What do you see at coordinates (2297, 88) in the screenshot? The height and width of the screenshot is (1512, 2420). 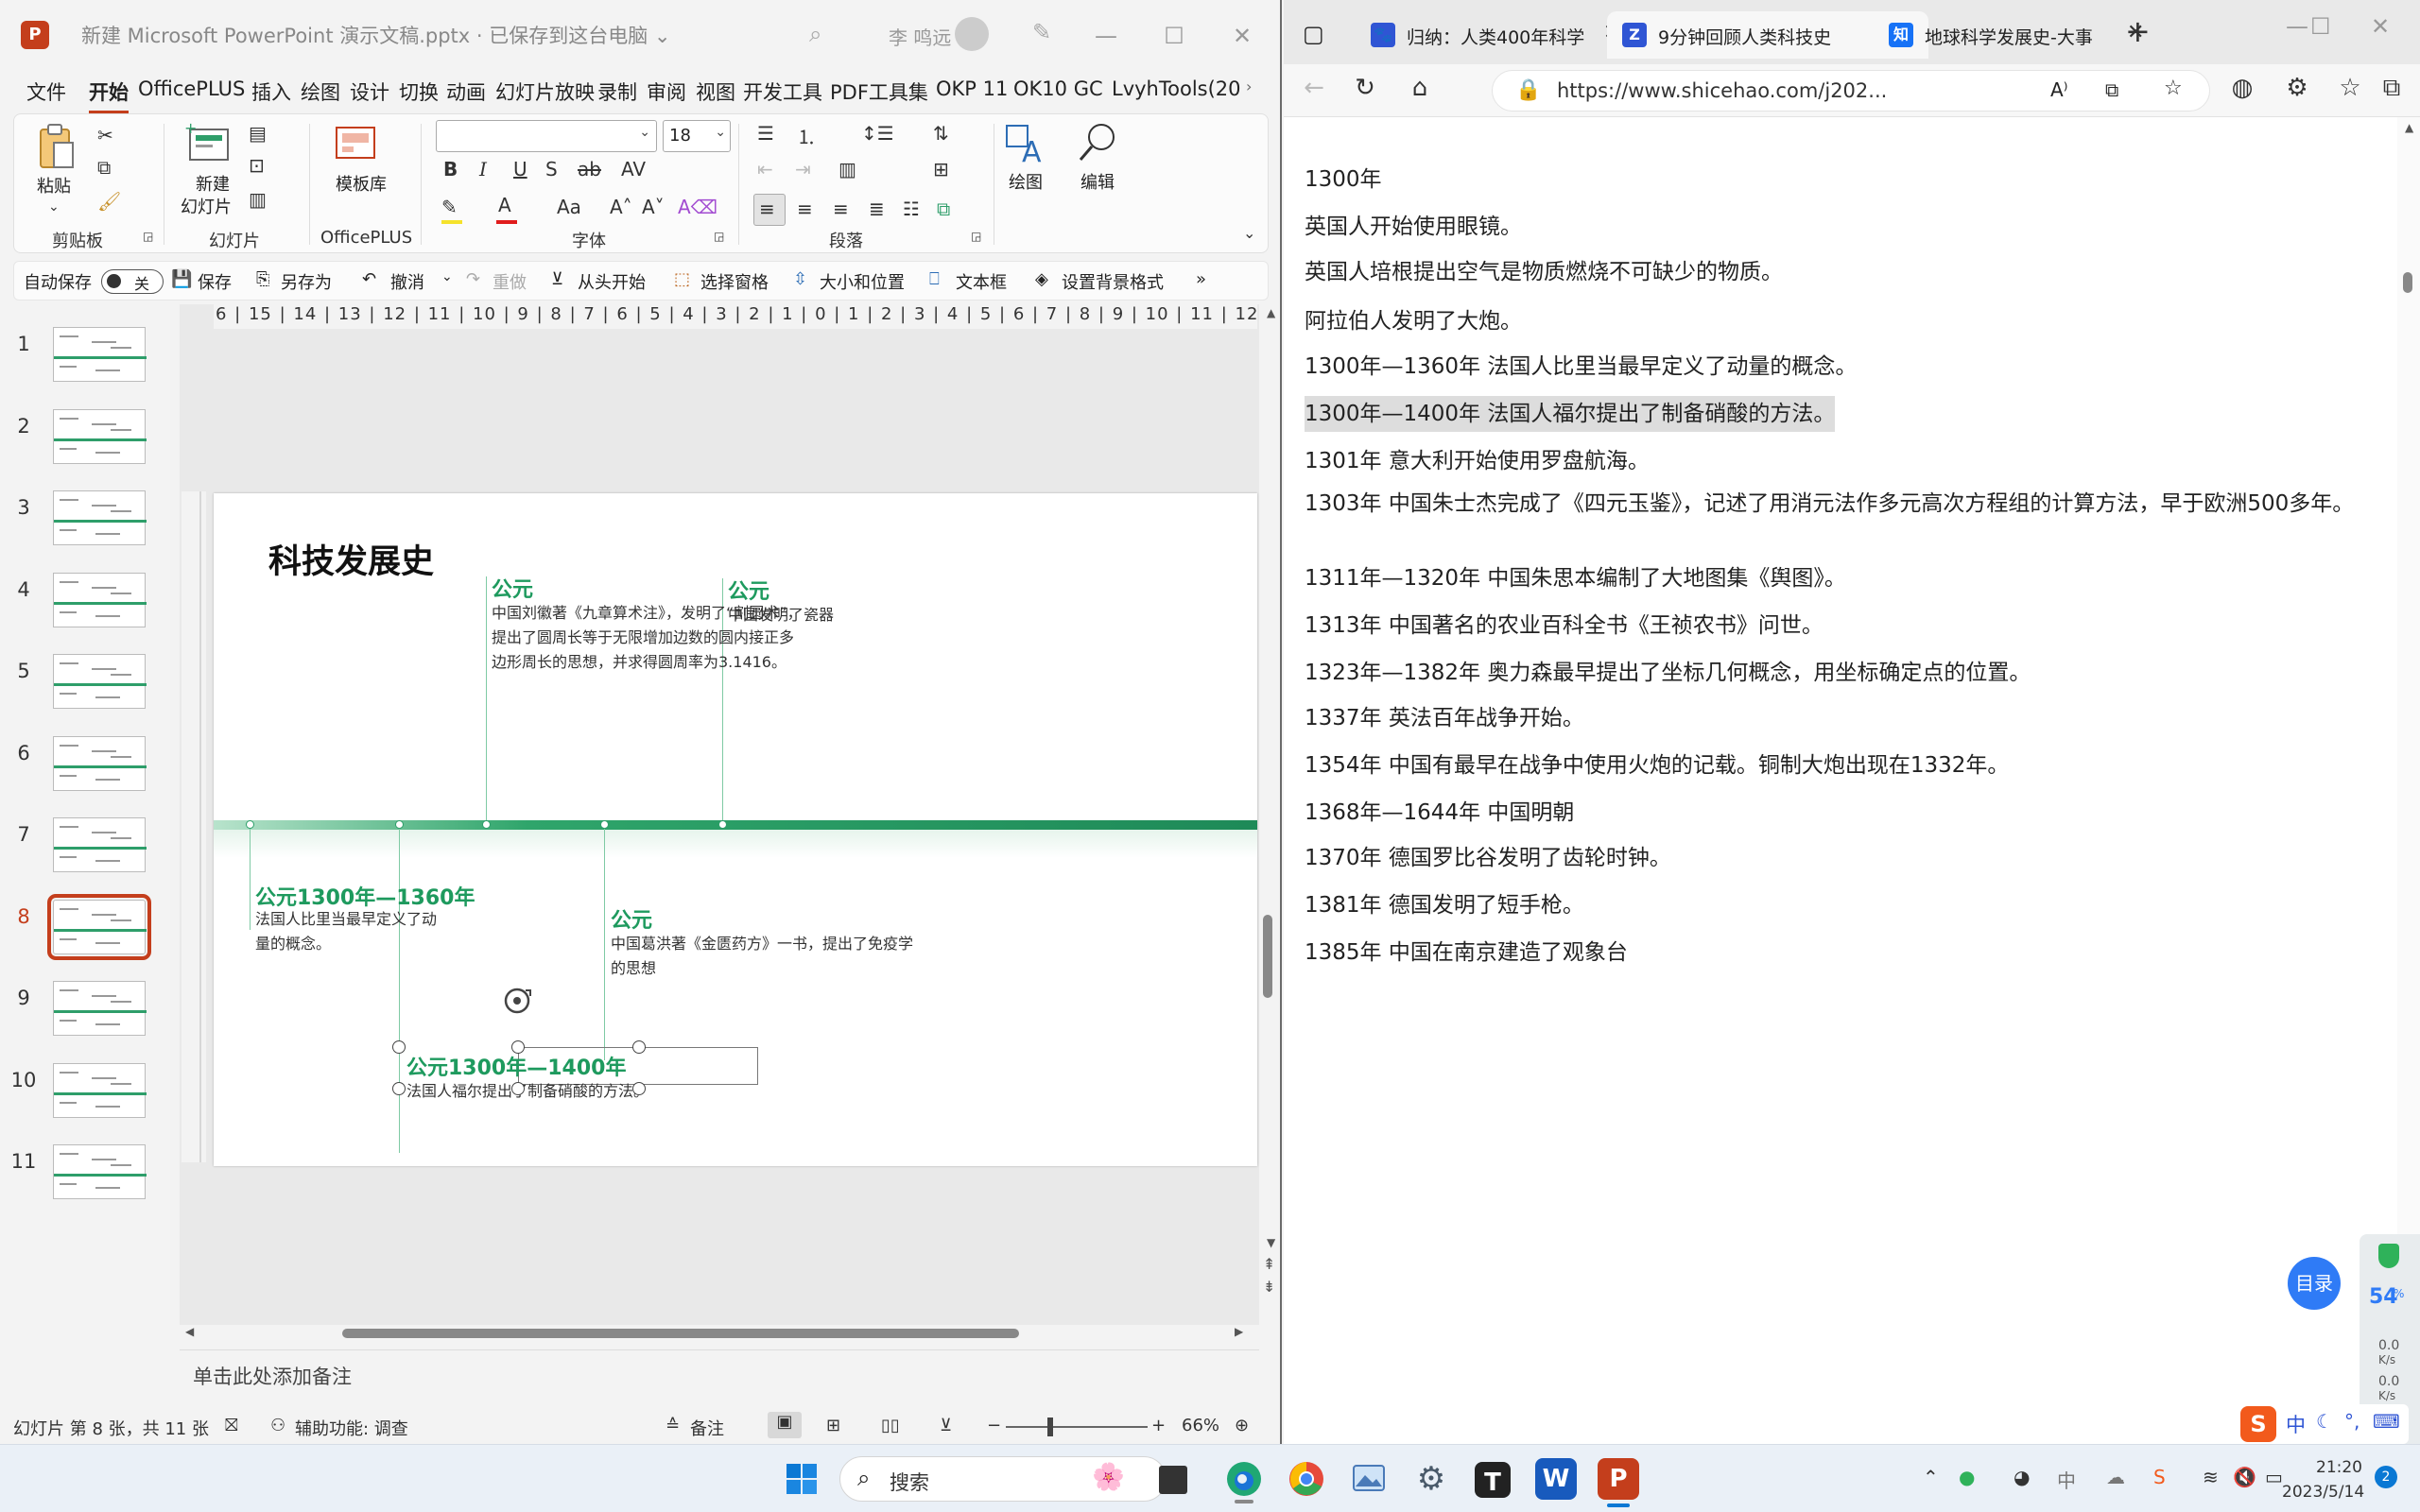 I see `extensions-puzzle-icon: ⚙` at bounding box center [2297, 88].